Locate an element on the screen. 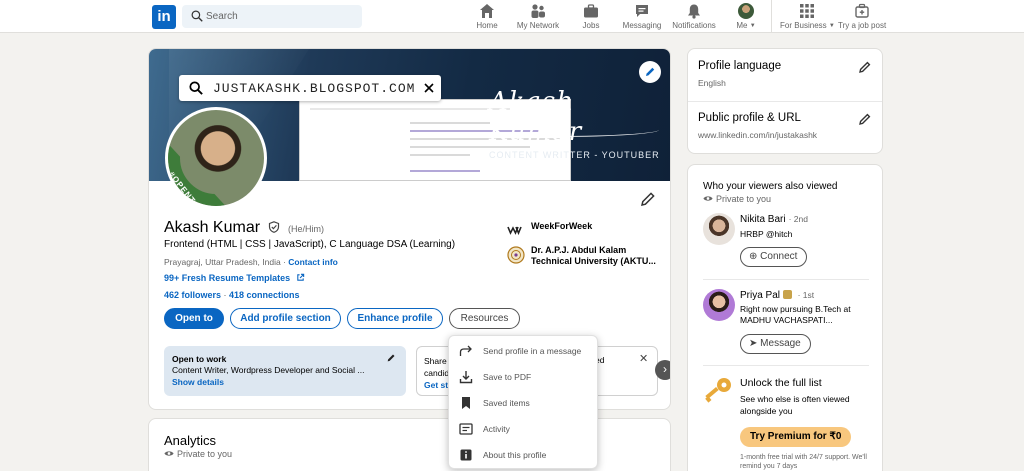  menu-item-send-profile: Send profile in a message is located at coordinates (524, 351).